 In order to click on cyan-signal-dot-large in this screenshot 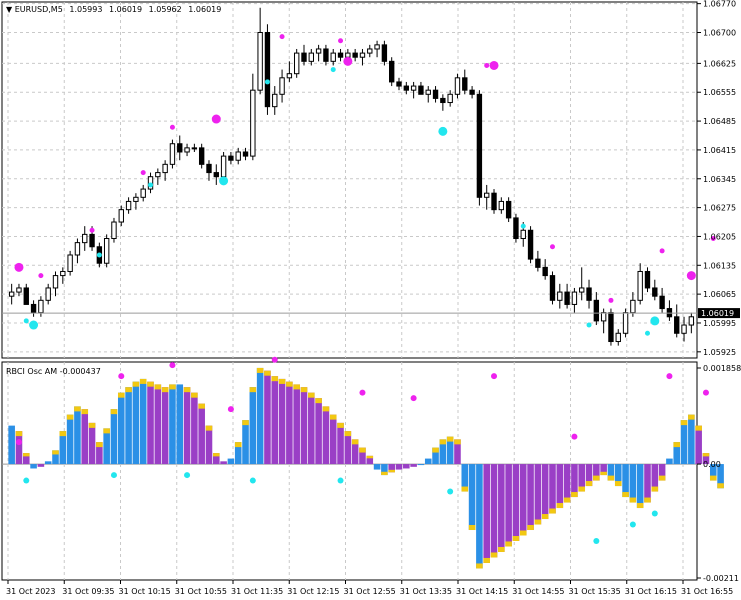, I will do `click(34, 325)`.